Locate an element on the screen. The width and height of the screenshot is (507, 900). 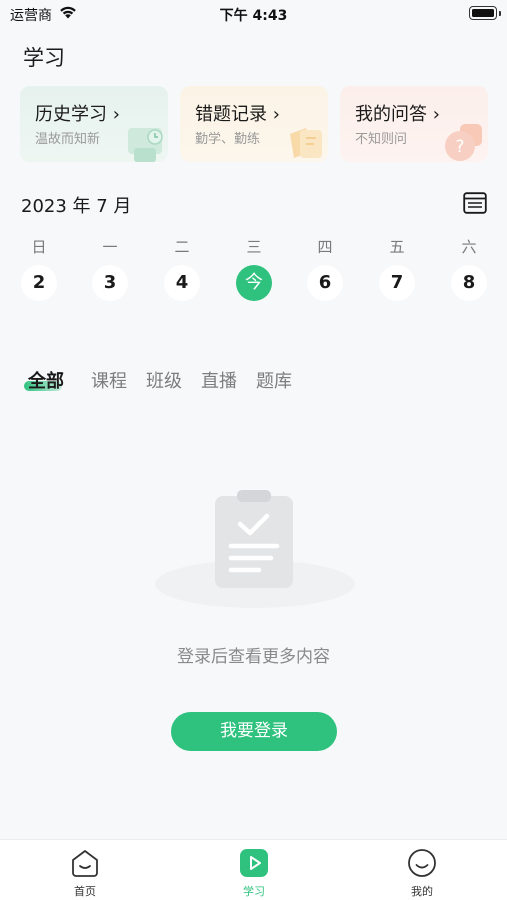
nav-label: 我的 is located at coordinates (422, 891).